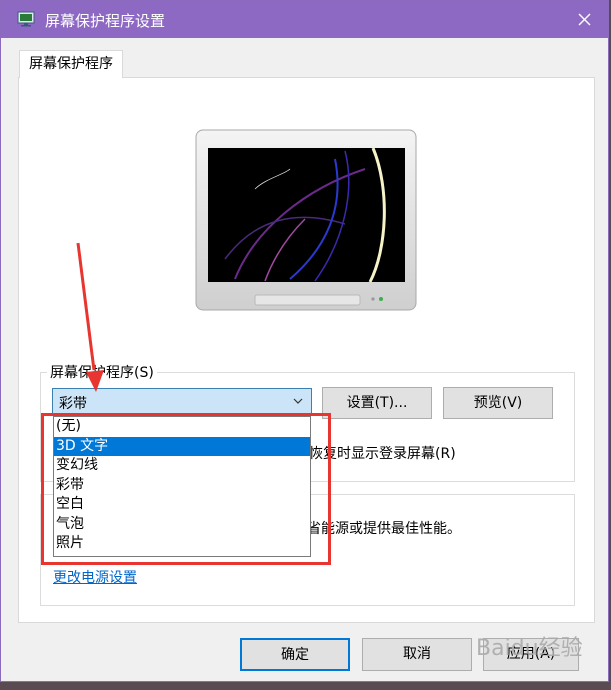  I want to click on window-title: 屏幕保护程序设置, so click(105, 21).